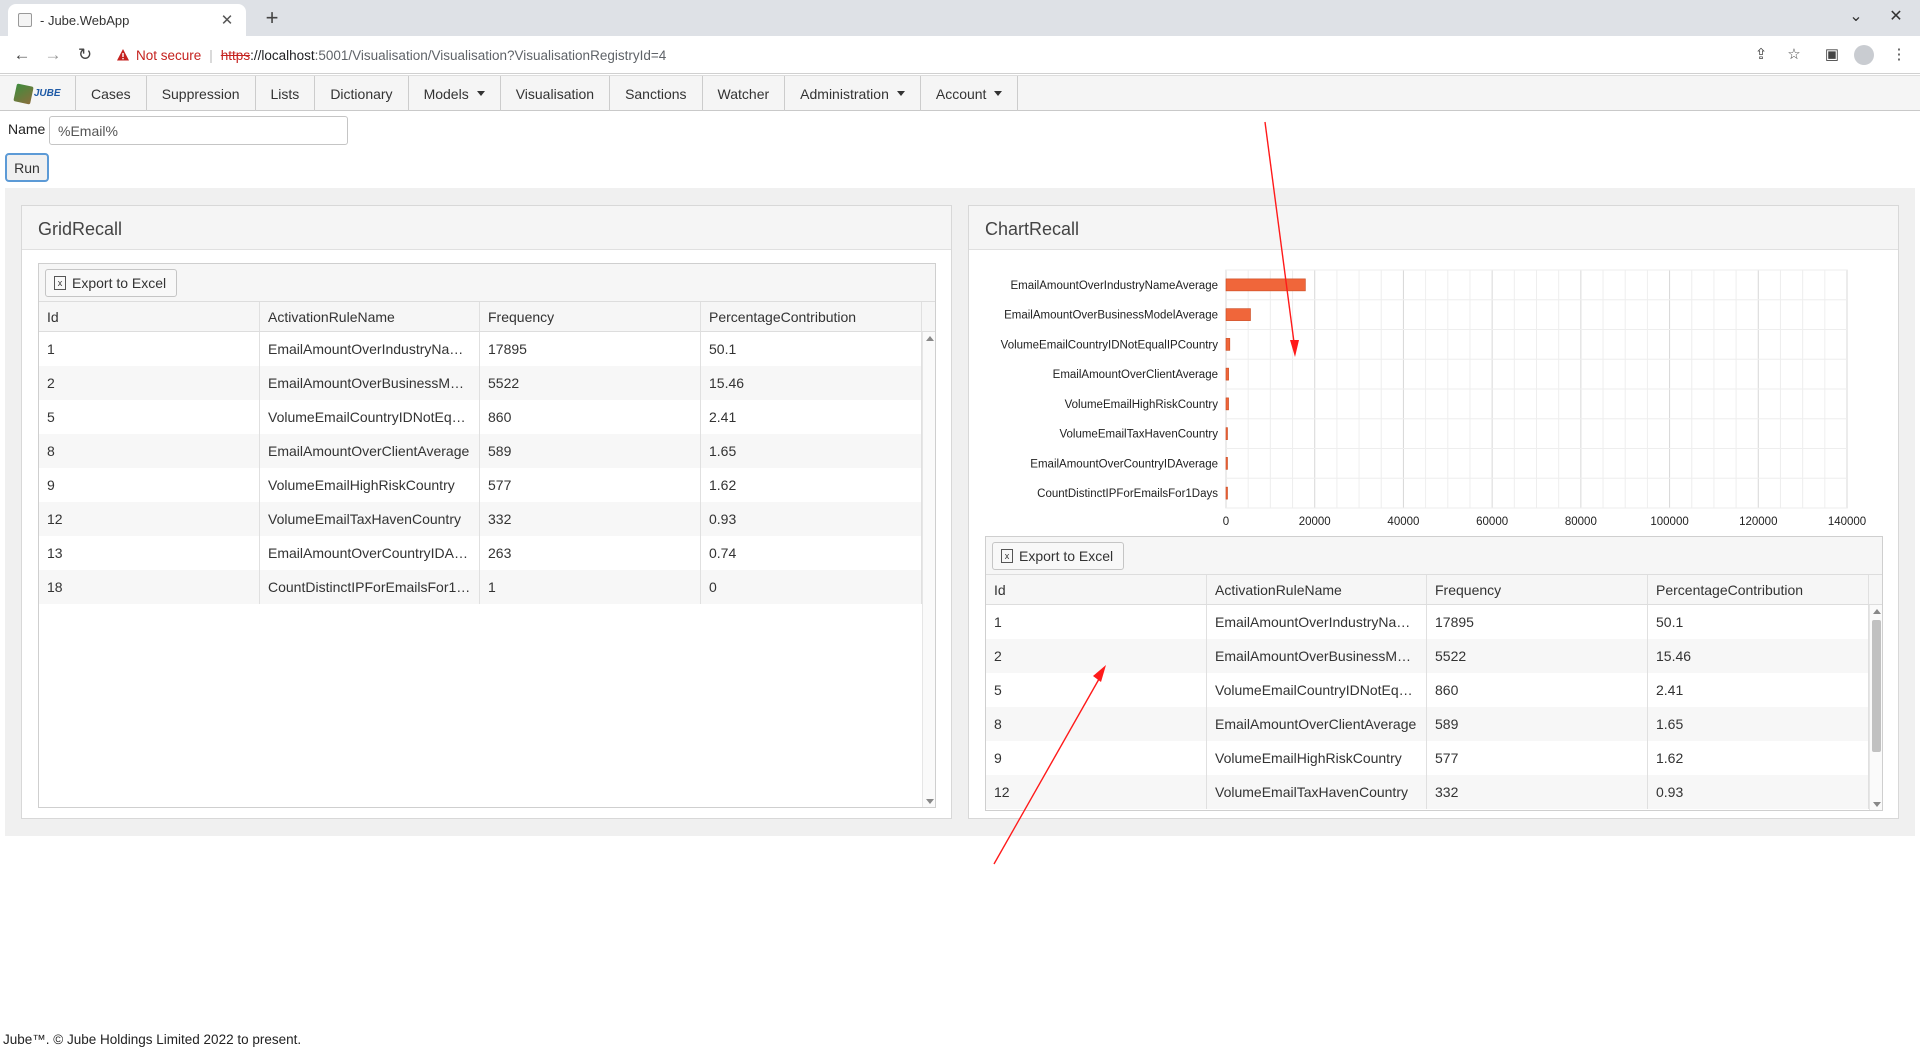 The width and height of the screenshot is (1920, 1049). What do you see at coordinates (1146, 493) in the screenshot?
I see `annotation-overlay` at bounding box center [1146, 493].